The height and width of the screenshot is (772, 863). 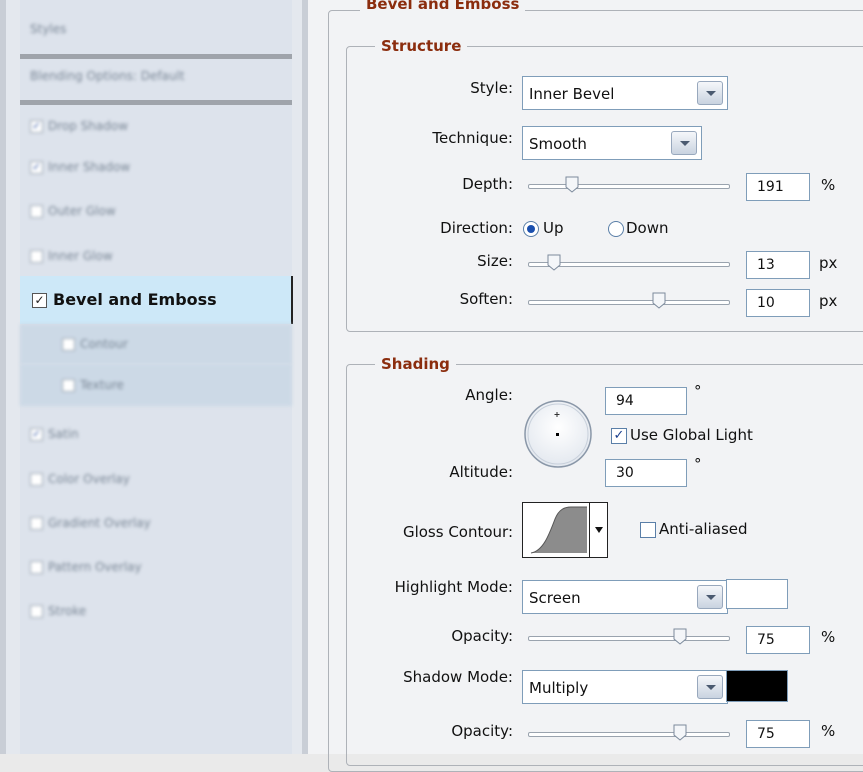 I want to click on shadow-mode-value: Multiply, so click(x=559, y=688).